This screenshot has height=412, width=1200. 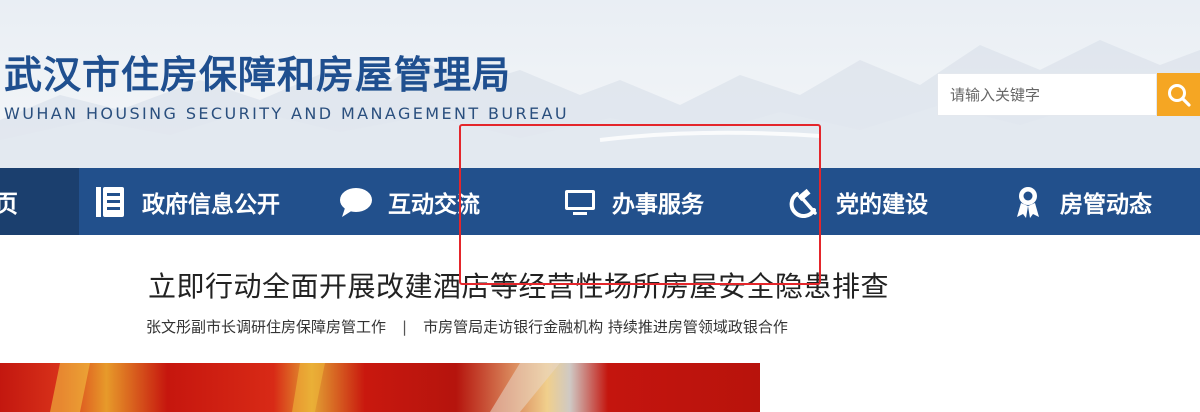 I want to click on news-photo, so click(x=380, y=387).